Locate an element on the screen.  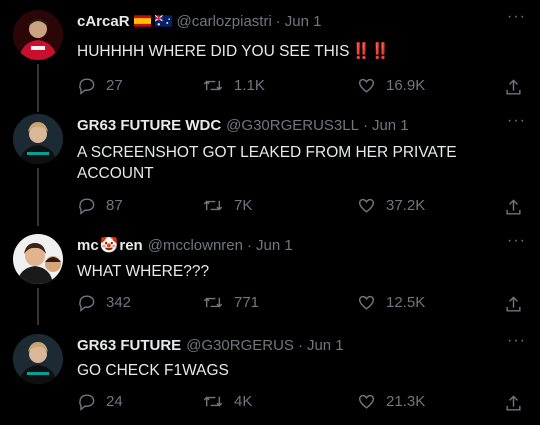
like-count: 21.3K is located at coordinates (406, 401).